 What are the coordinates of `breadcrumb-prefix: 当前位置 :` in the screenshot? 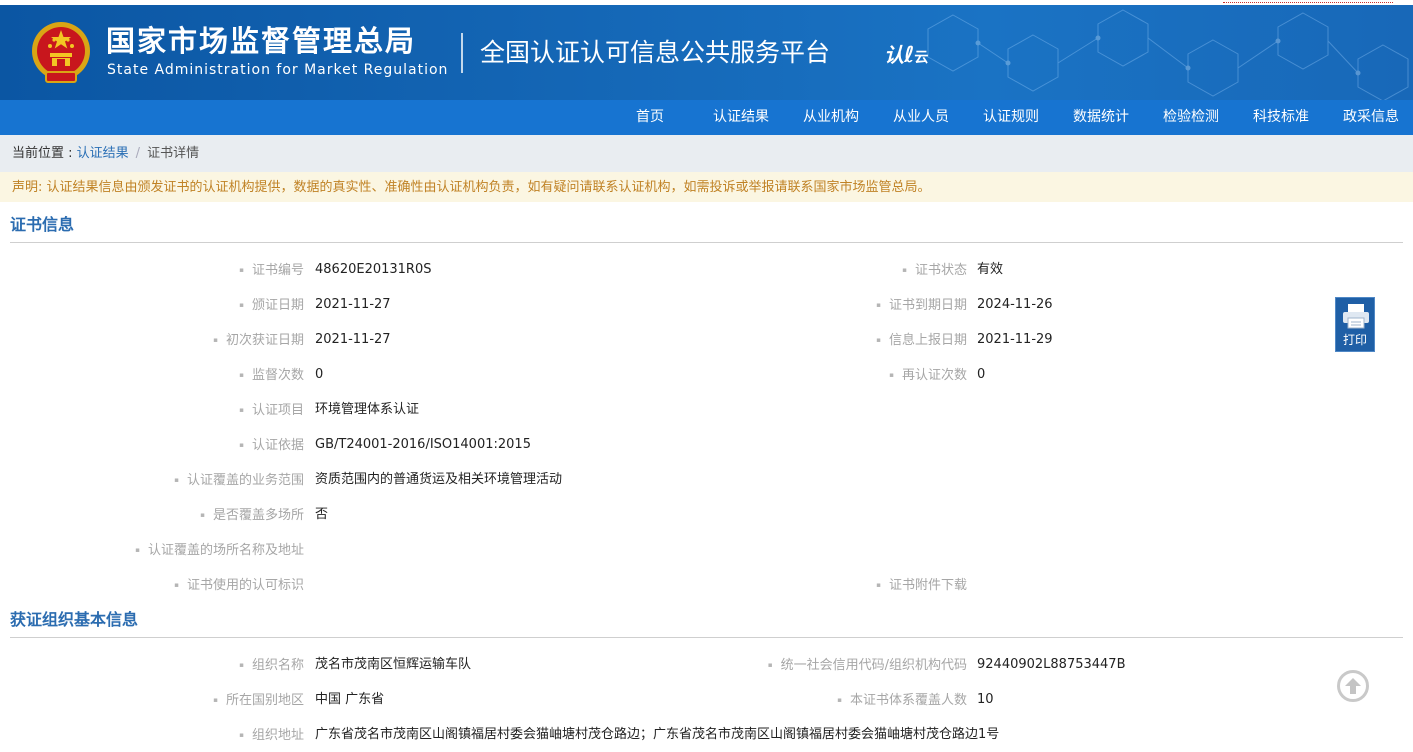 It's located at (44, 153).